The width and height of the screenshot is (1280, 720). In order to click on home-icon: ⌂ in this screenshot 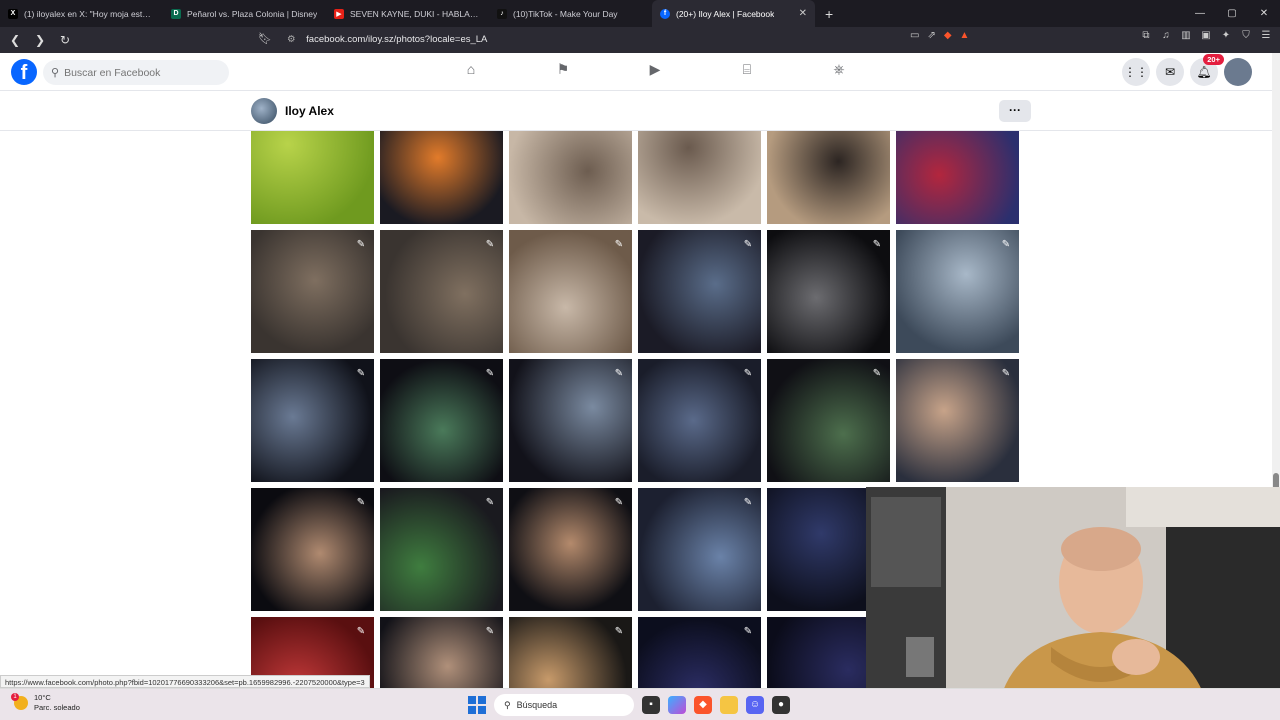, I will do `click(471, 69)`.